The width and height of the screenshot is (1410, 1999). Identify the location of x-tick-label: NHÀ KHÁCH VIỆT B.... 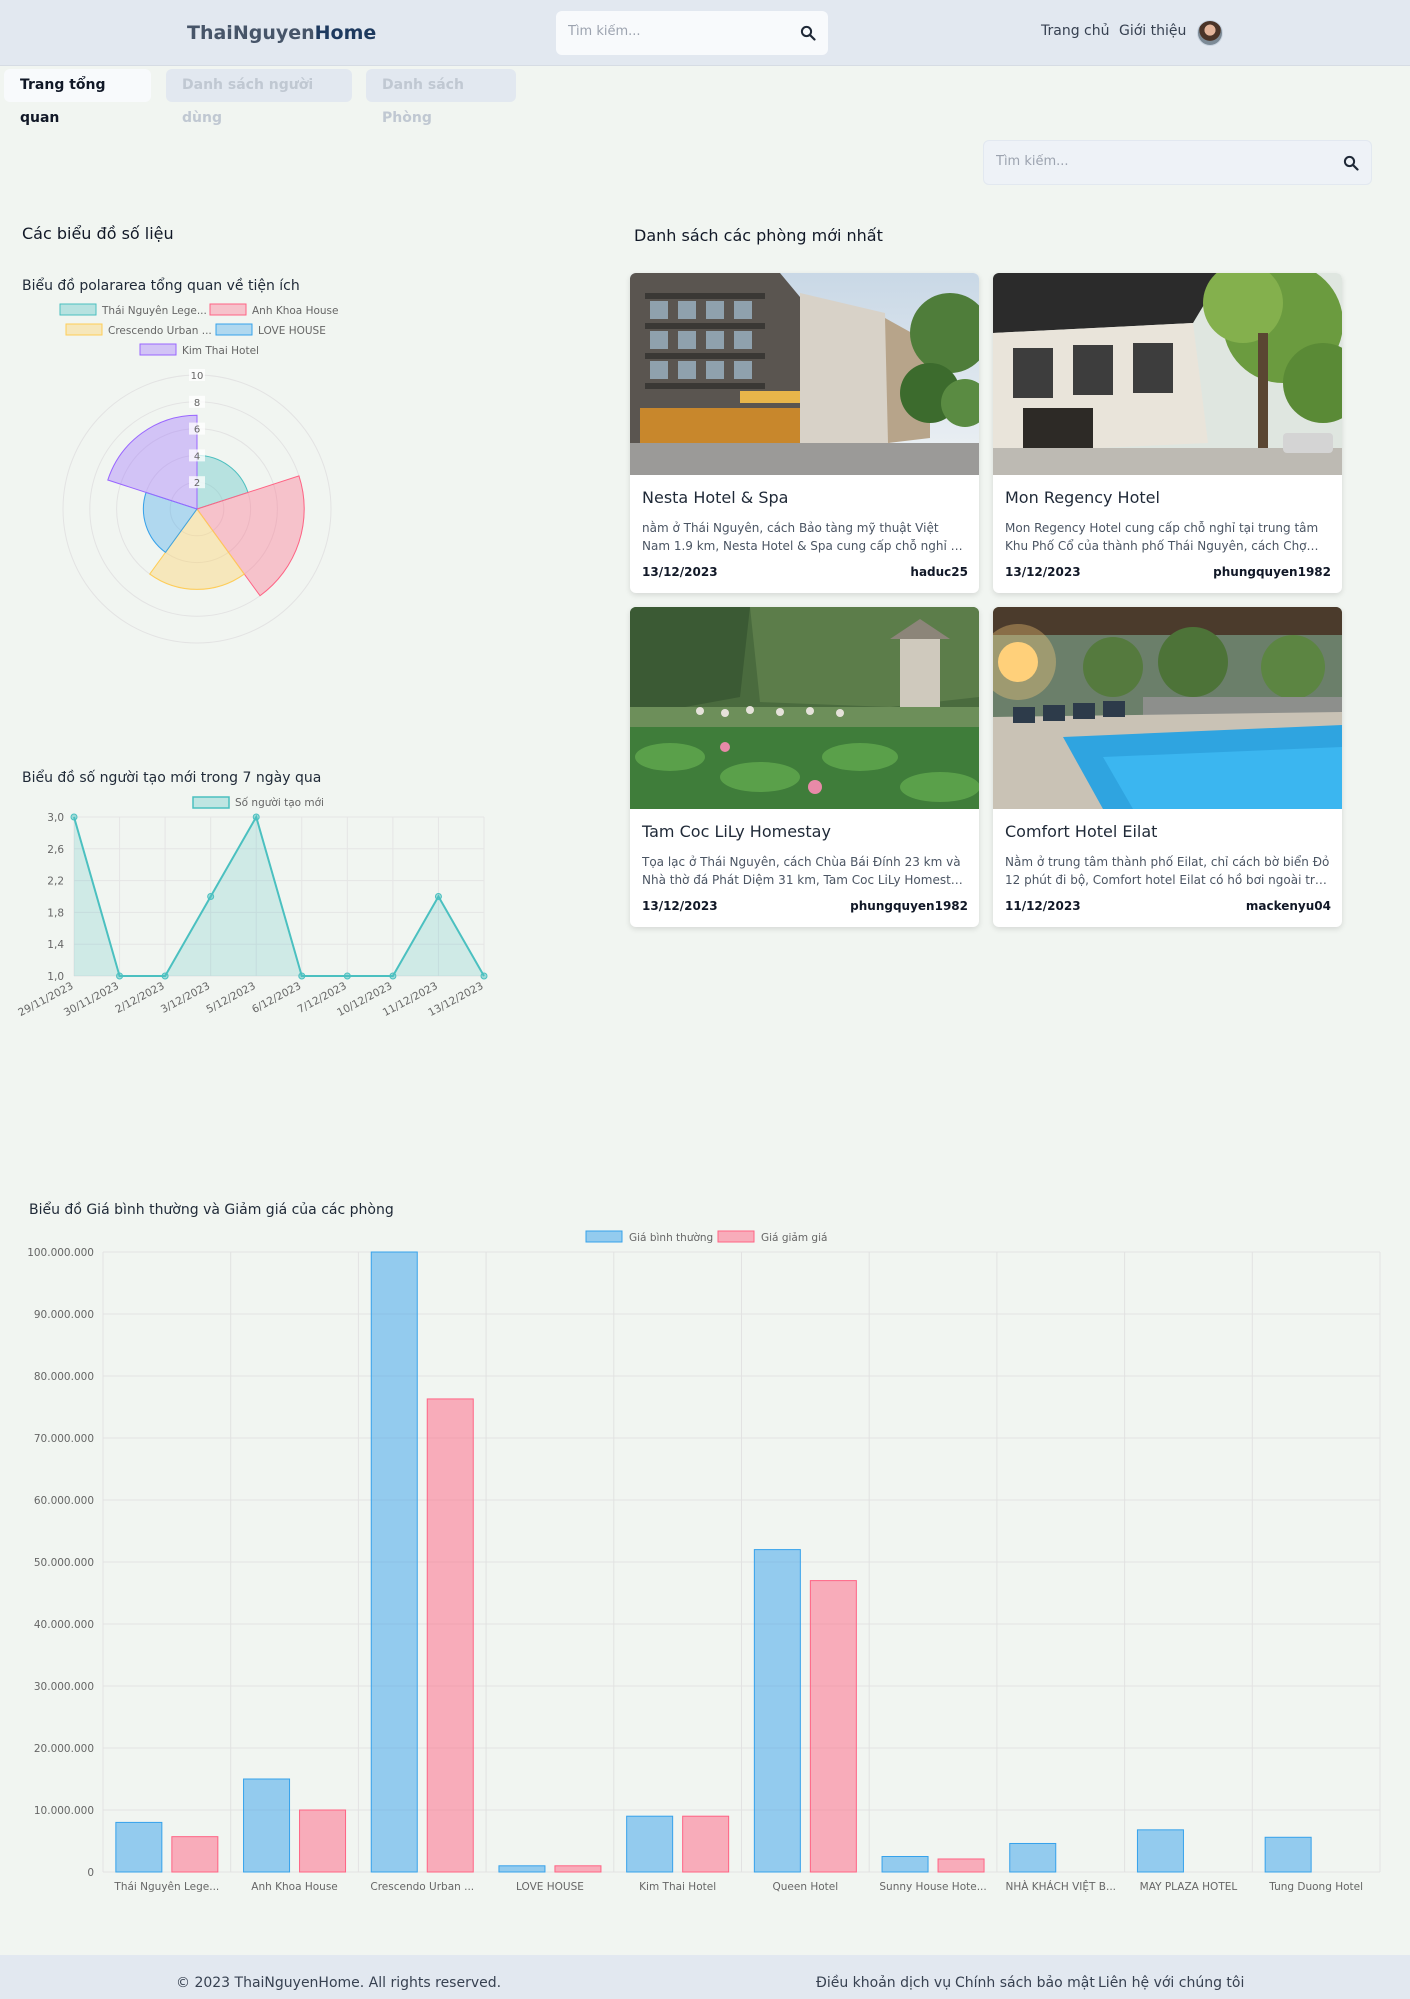
(1061, 1886).